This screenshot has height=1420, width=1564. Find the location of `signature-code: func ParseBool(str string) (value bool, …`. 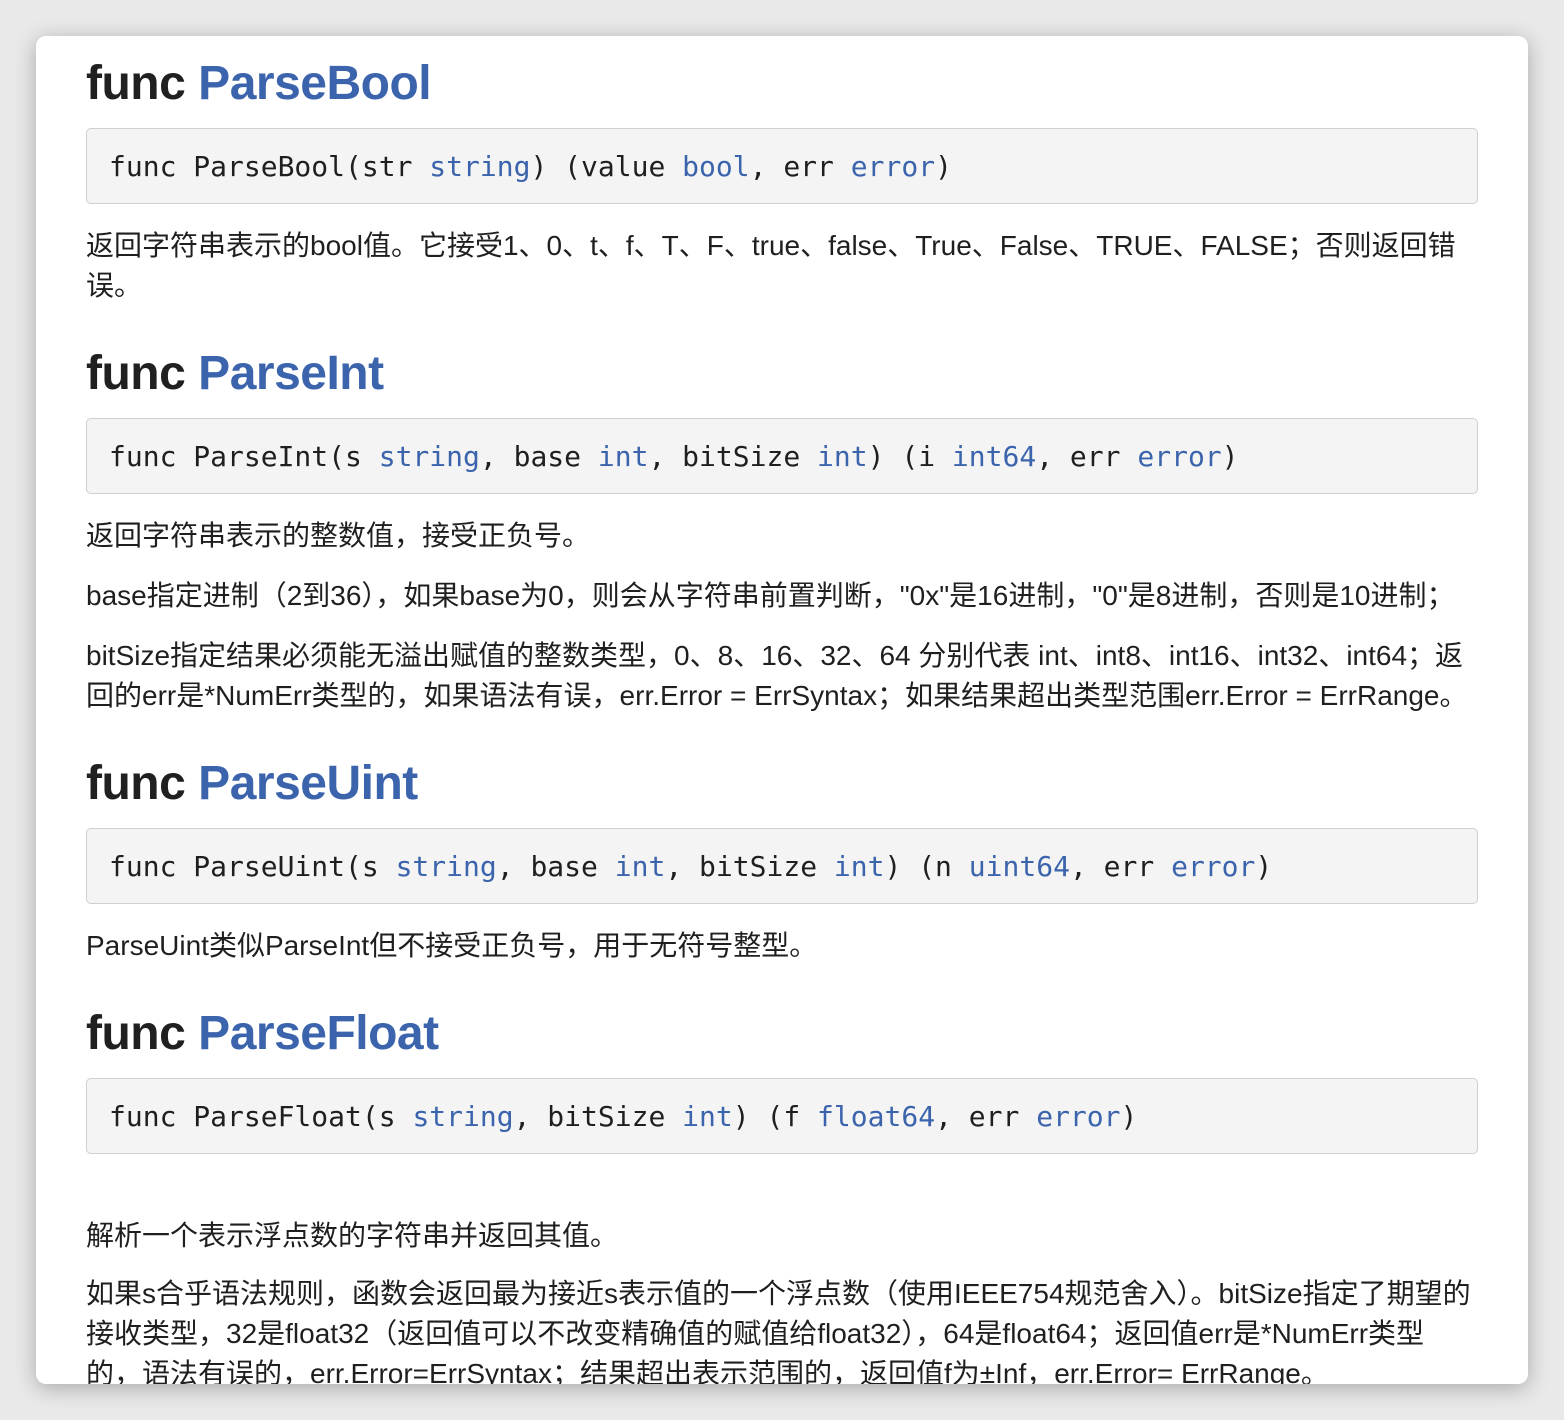

signature-code: func ParseBool(str string) (value bool, … is located at coordinates (530, 166).